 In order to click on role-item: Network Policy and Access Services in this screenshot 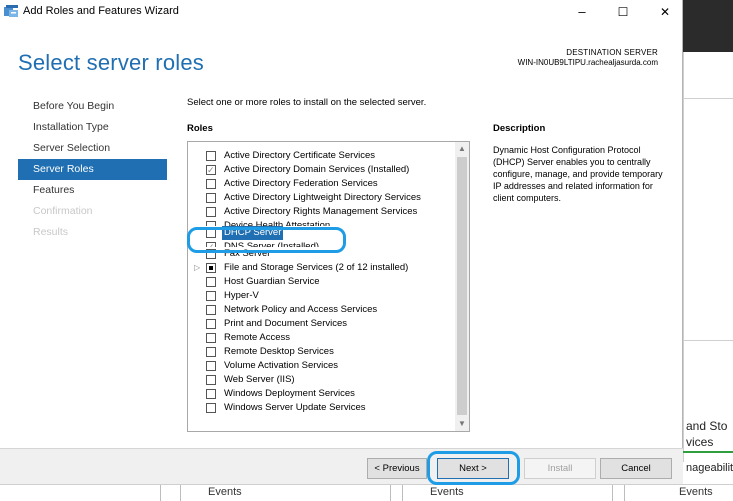, I will do `click(322, 310)`.